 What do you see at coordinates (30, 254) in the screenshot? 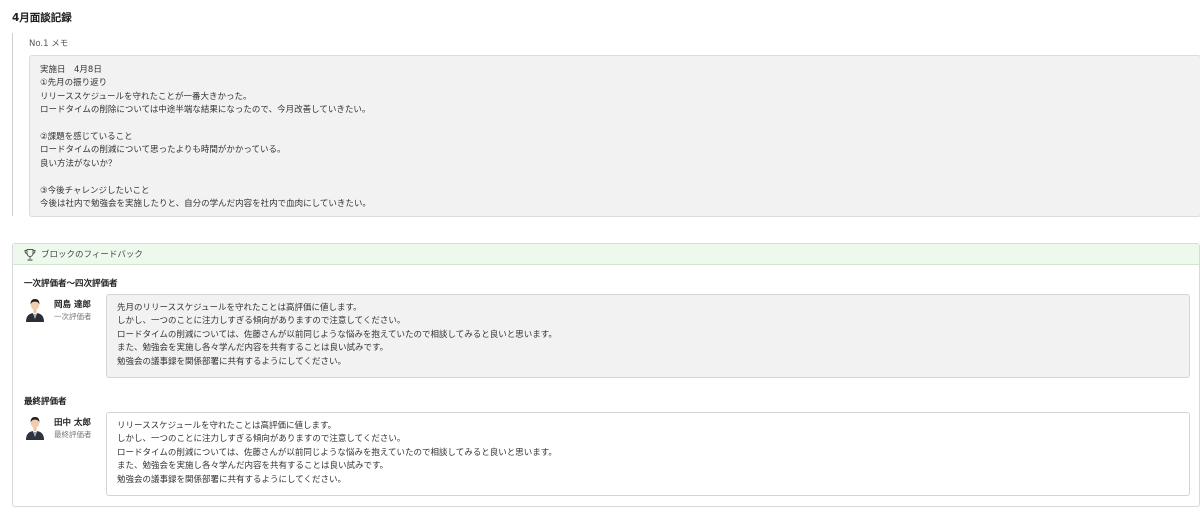
I see `trophy-icon` at bounding box center [30, 254].